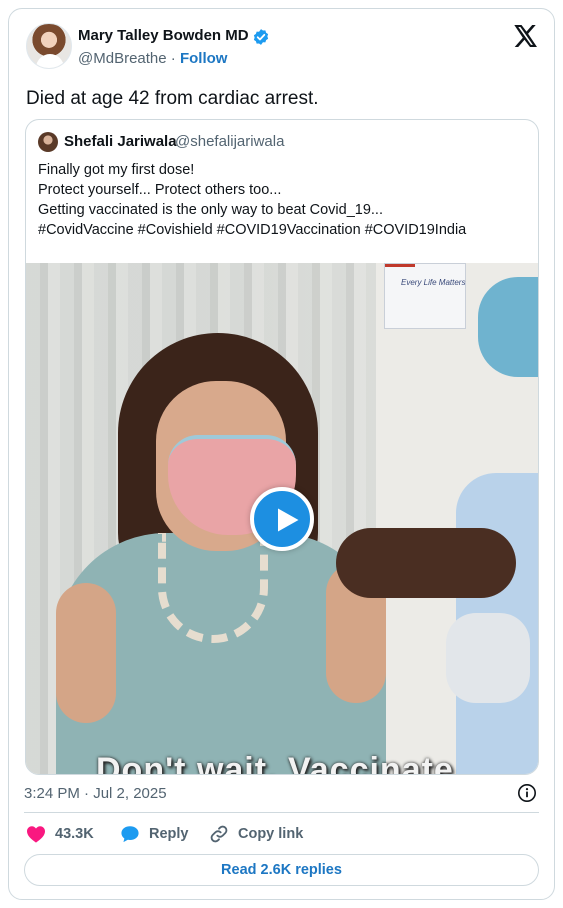 Image resolution: width=563 pixels, height=908 pixels. I want to click on author-avatar, so click(49, 46).